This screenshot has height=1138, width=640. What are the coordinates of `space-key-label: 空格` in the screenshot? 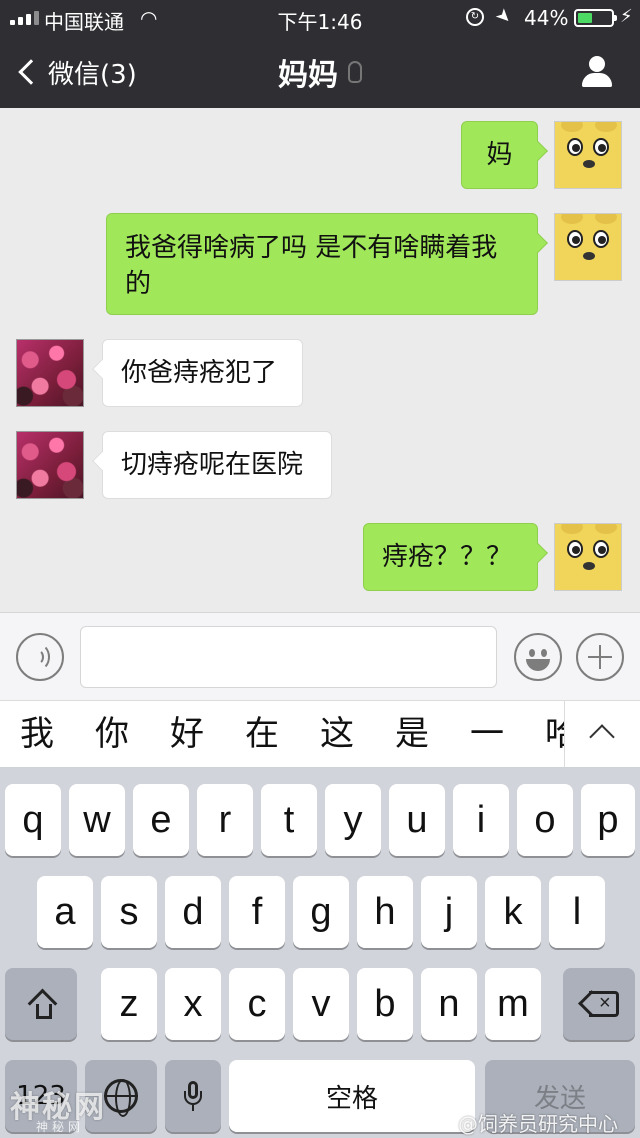 It's located at (351, 1098).